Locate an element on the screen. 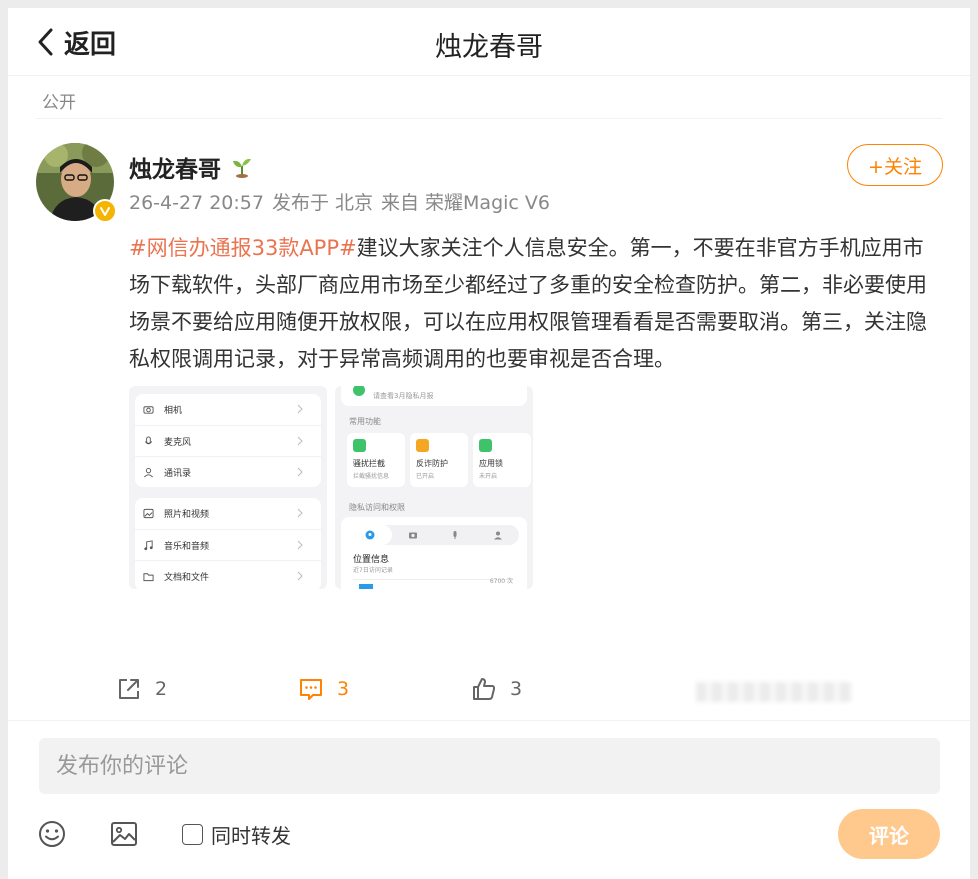 The image size is (978, 879). share-button: 2 is located at coordinates (141, 689).